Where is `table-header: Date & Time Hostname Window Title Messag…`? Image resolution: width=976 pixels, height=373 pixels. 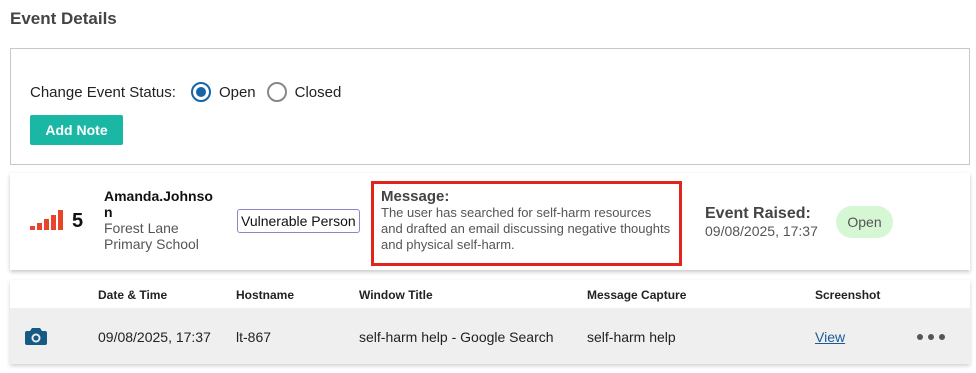
table-header: Date & Time Hostname Window Title Messag… is located at coordinates (490, 294).